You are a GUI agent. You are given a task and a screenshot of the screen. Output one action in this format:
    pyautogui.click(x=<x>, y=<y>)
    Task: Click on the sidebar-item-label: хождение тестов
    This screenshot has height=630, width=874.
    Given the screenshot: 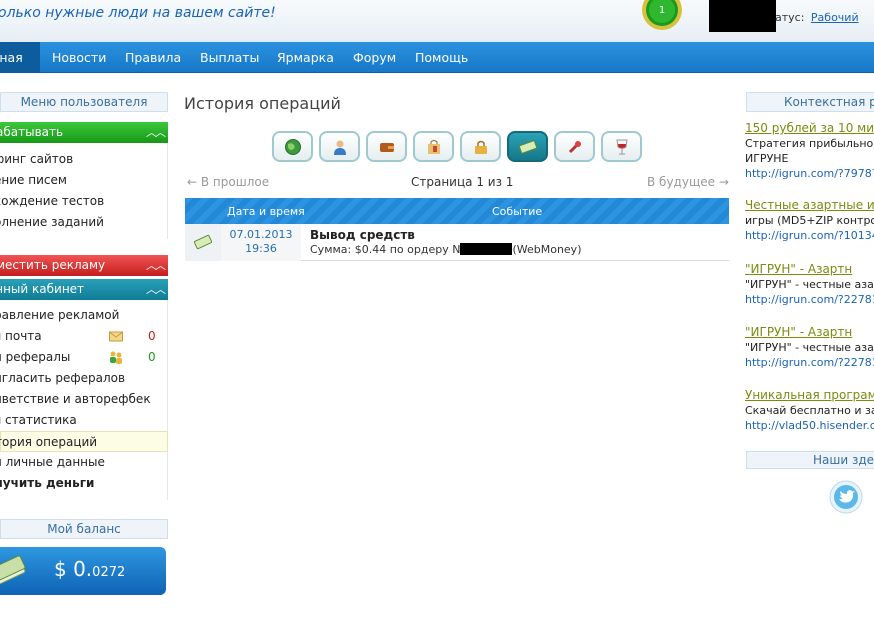 What is the action you would take?
    pyautogui.click(x=52, y=201)
    